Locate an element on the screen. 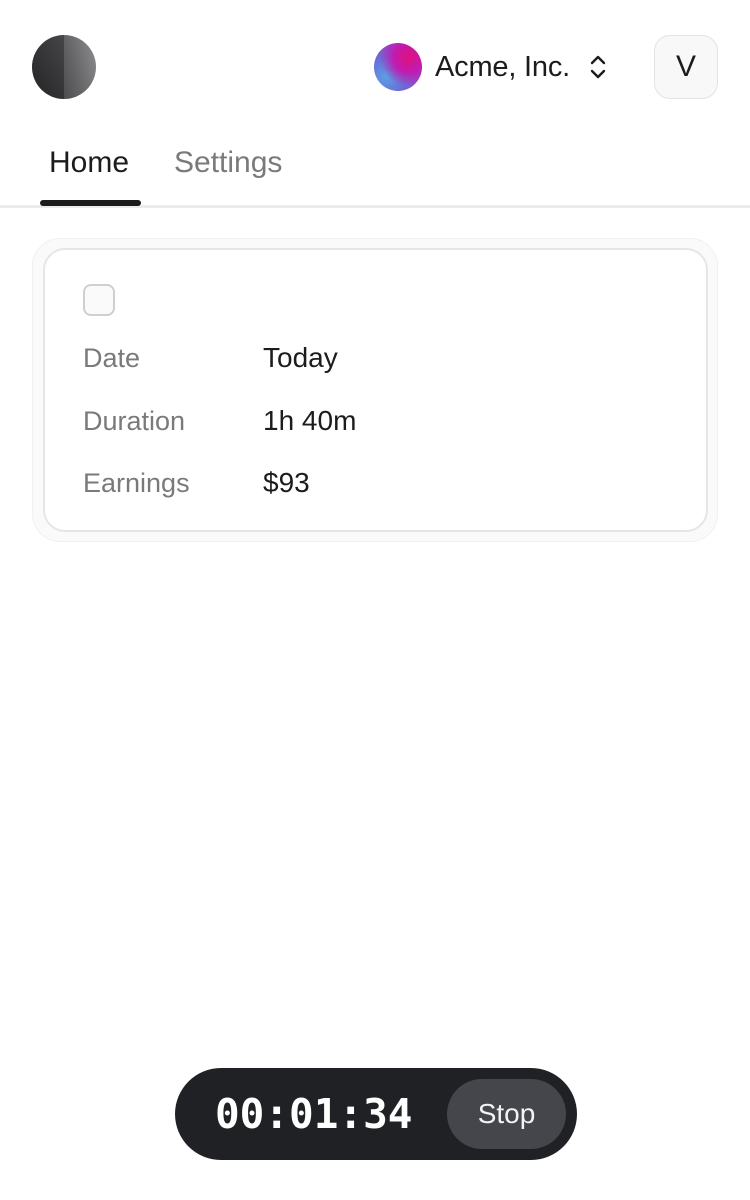  session-row-earnings: Earnings $93 is located at coordinates (196, 483).